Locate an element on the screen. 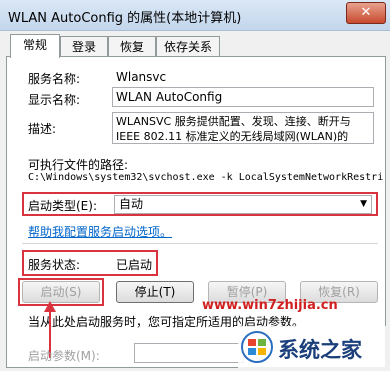  description-label: 描述: is located at coordinates (42, 129).